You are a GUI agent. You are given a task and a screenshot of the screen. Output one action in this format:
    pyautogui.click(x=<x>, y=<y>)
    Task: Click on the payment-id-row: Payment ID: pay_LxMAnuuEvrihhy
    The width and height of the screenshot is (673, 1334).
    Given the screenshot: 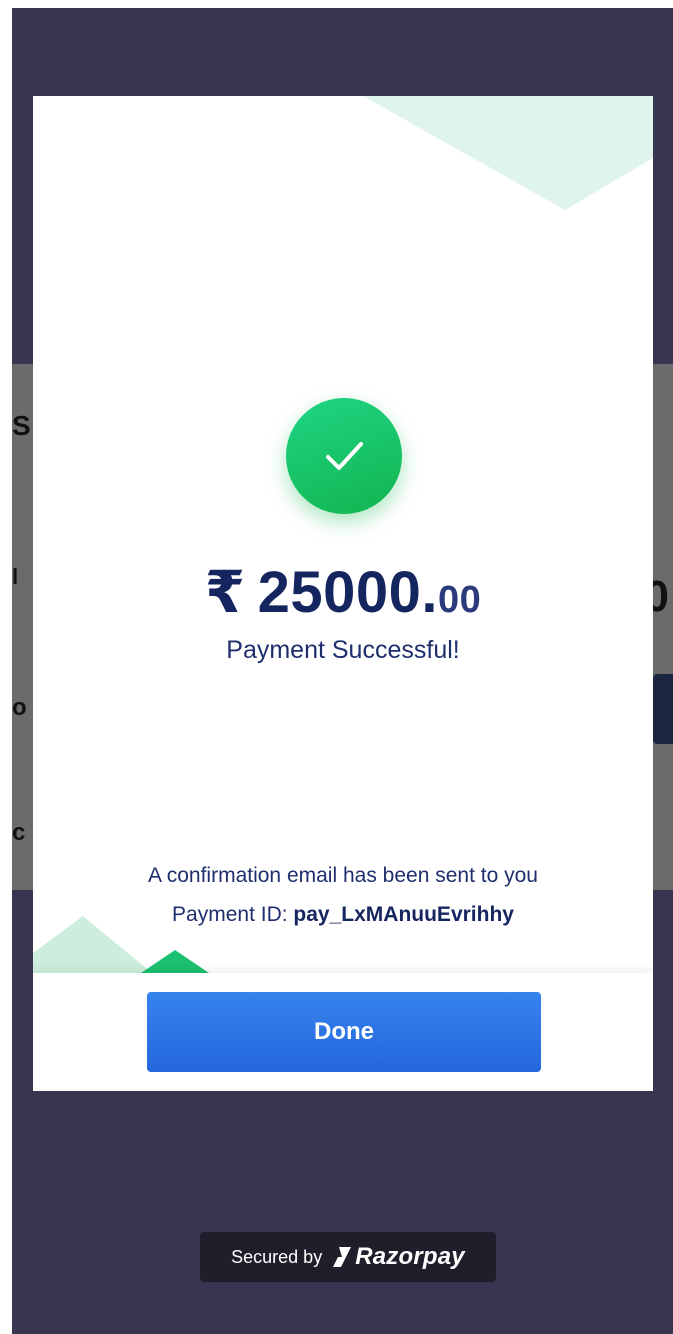 What is the action you would take?
    pyautogui.click(x=343, y=915)
    